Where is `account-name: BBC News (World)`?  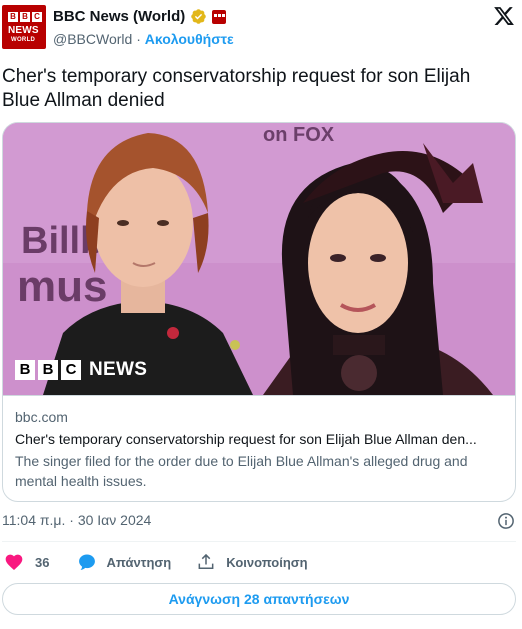
account-name: BBC News (World) is located at coordinates (119, 16).